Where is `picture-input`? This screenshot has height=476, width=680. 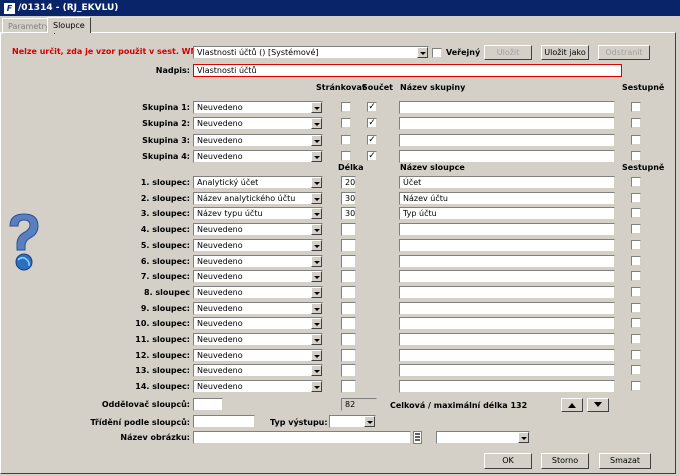
picture-input is located at coordinates (302, 437).